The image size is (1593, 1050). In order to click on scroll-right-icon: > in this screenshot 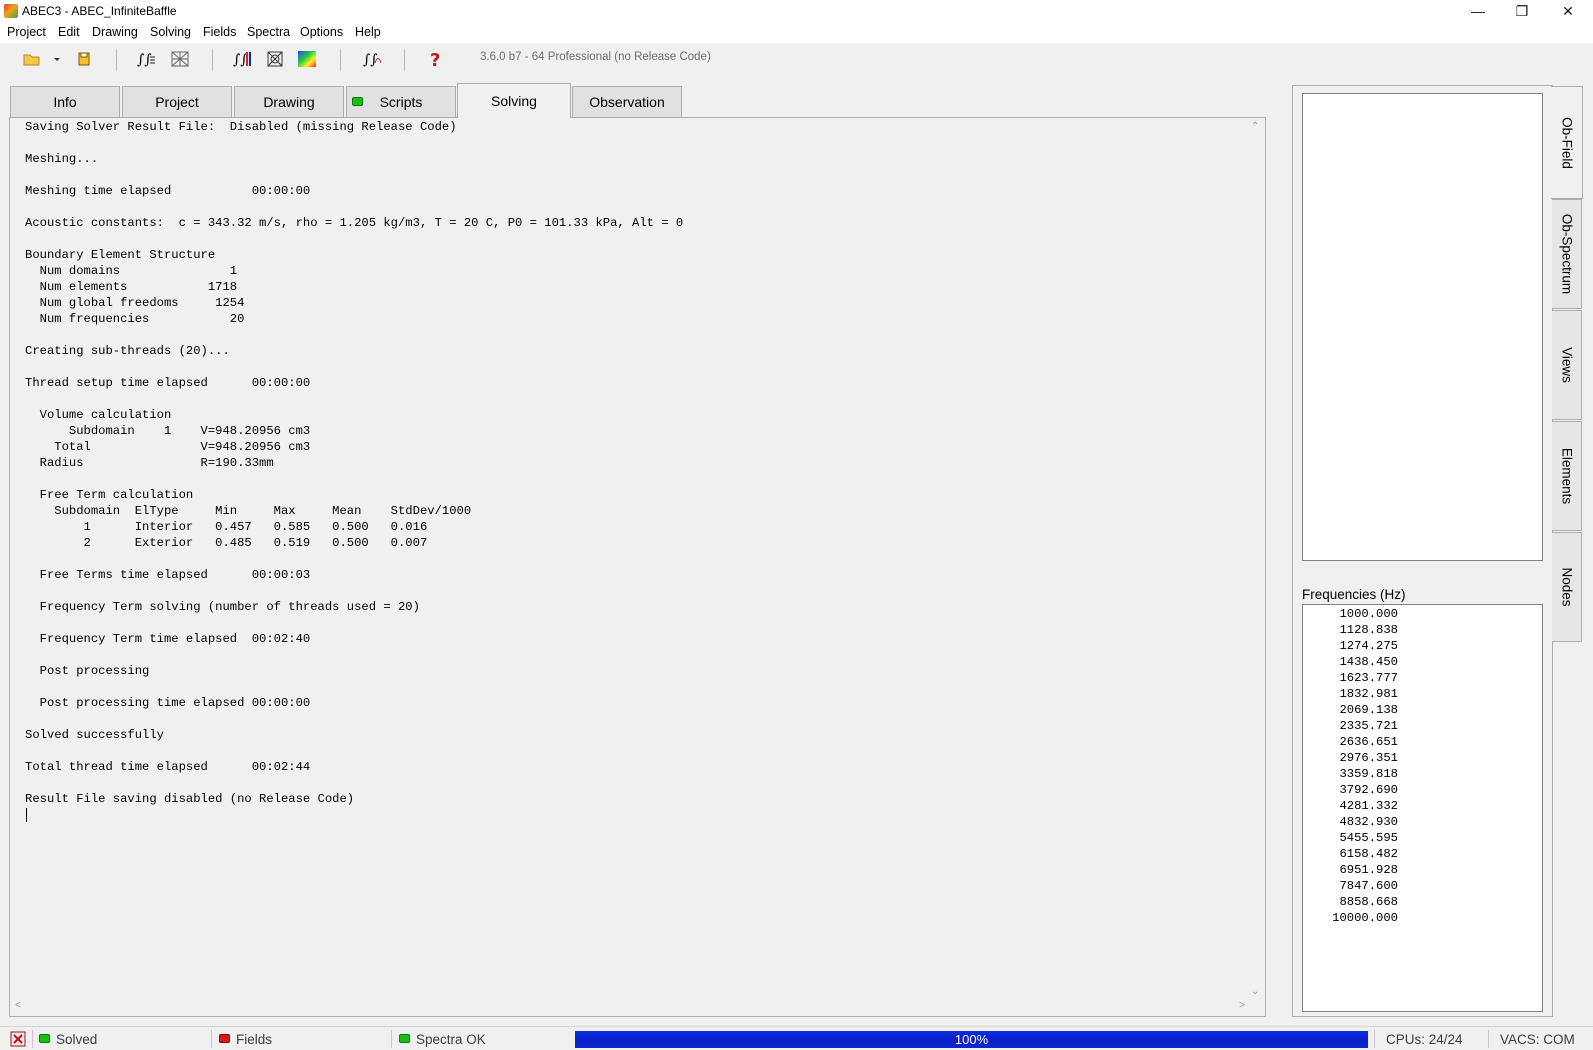, I will do `click(1242, 1005)`.